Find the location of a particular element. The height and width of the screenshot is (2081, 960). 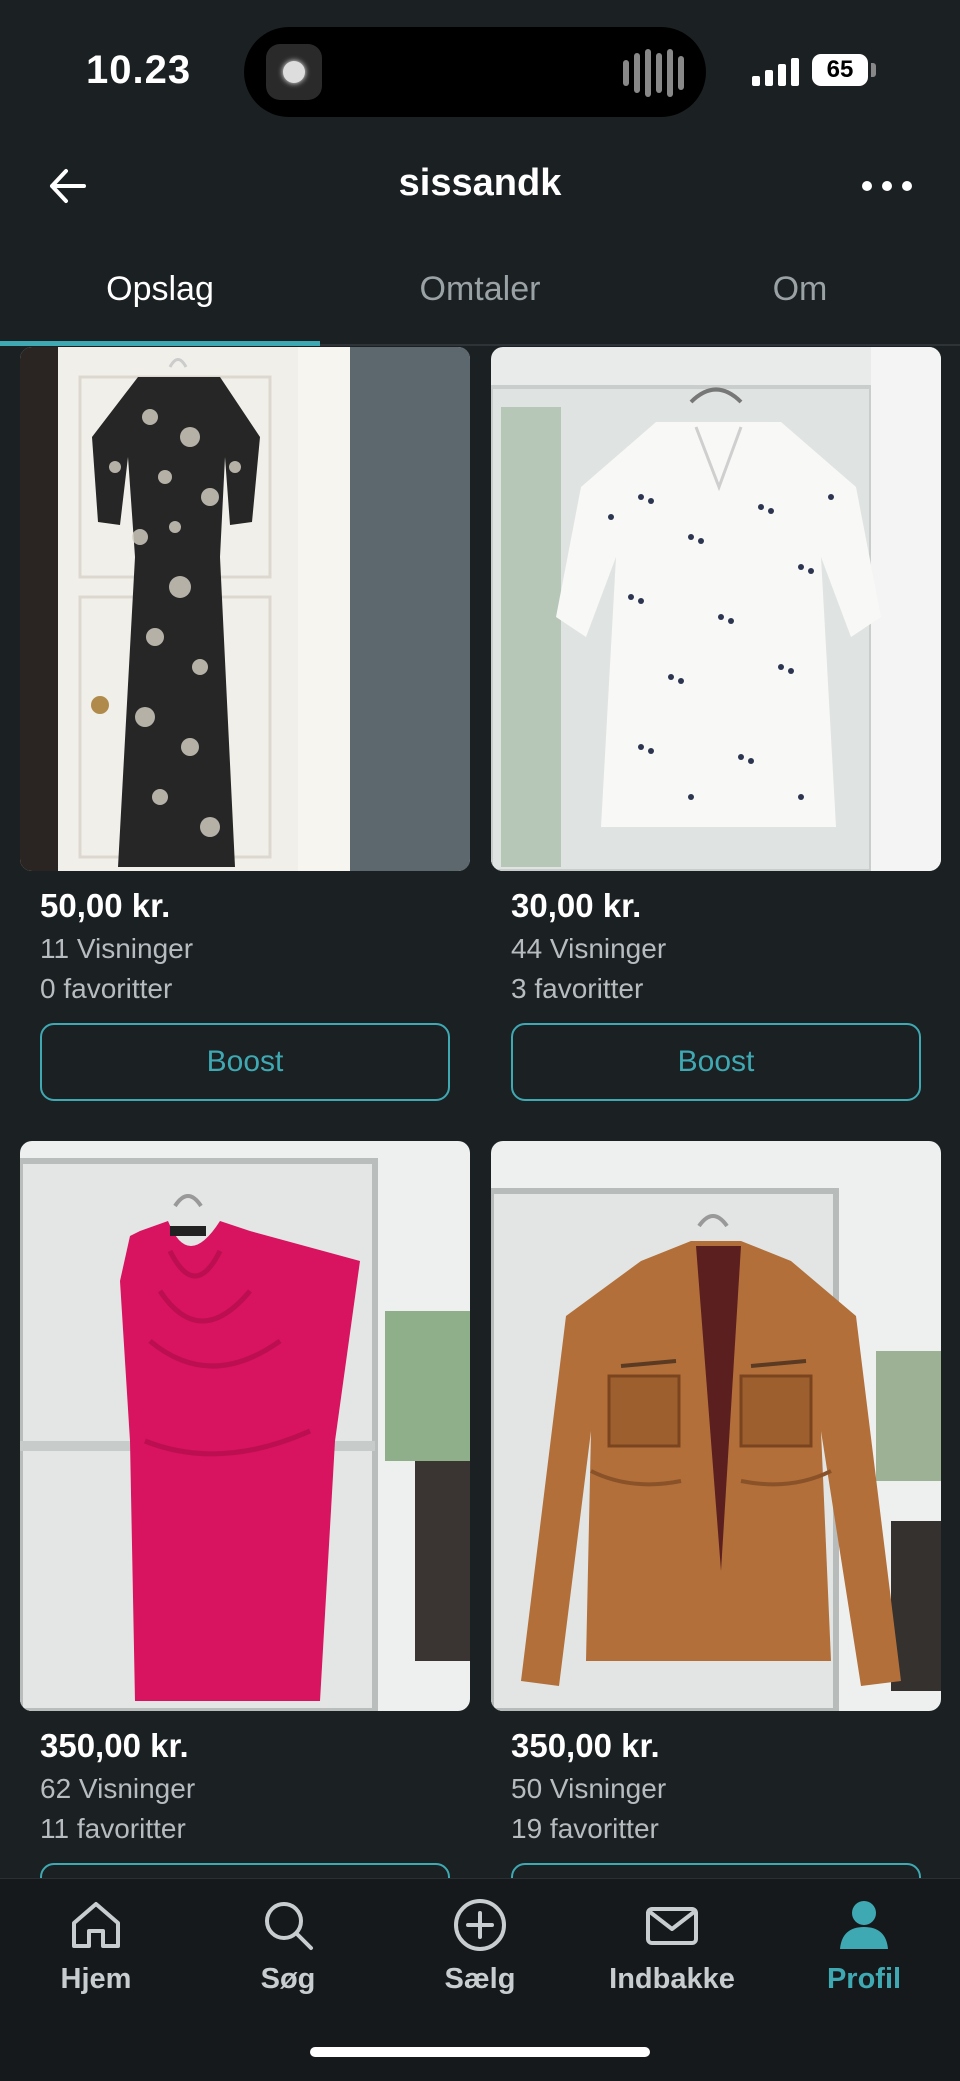

nav-item-saelg: Sælg is located at coordinates (480, 1945).